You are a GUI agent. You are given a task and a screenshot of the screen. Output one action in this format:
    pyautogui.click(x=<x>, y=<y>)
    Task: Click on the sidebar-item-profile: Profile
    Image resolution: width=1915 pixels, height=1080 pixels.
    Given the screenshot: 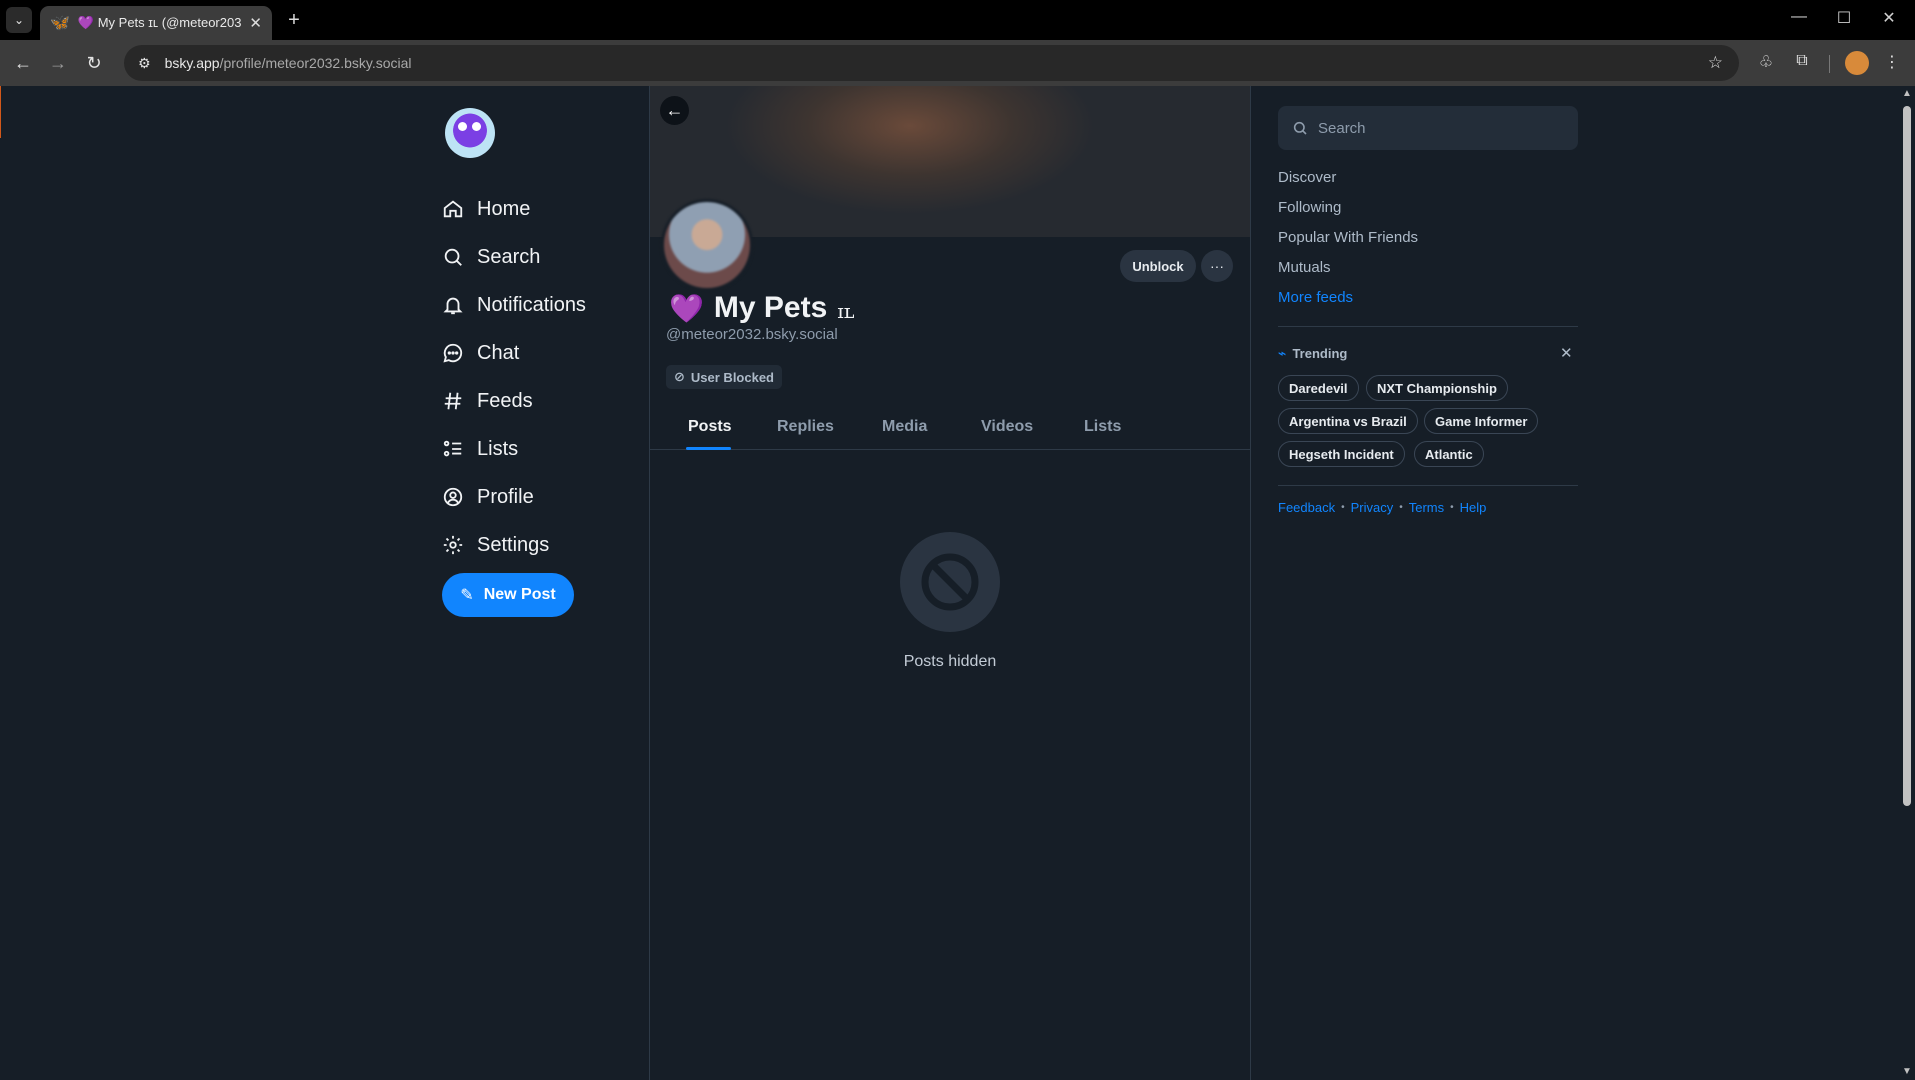 What is the action you would take?
    pyautogui.click(x=488, y=497)
    